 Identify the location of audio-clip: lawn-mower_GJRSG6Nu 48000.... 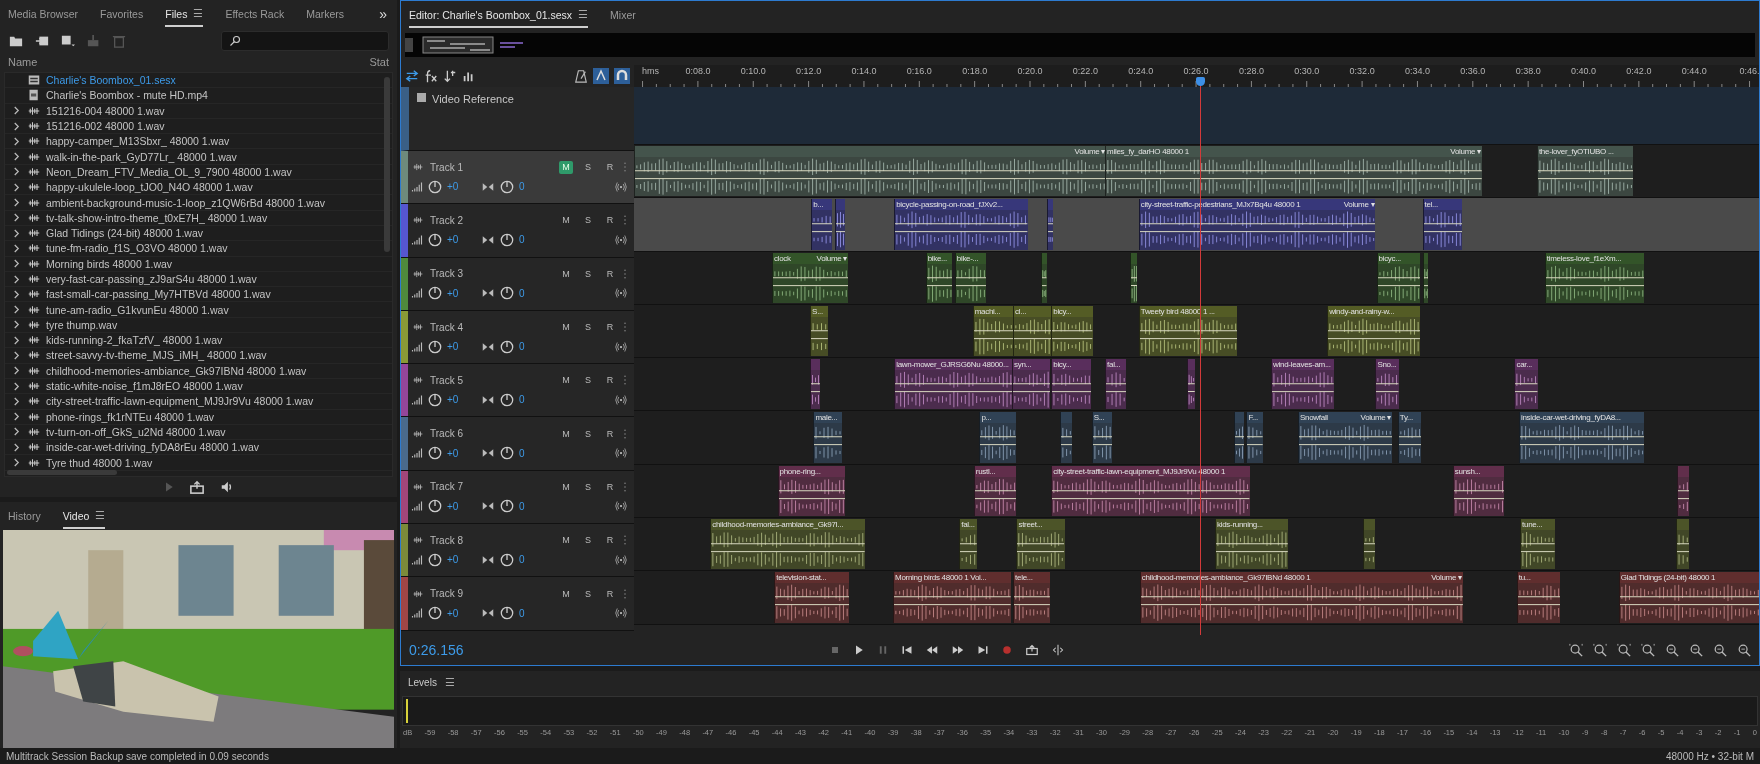
(953, 384).